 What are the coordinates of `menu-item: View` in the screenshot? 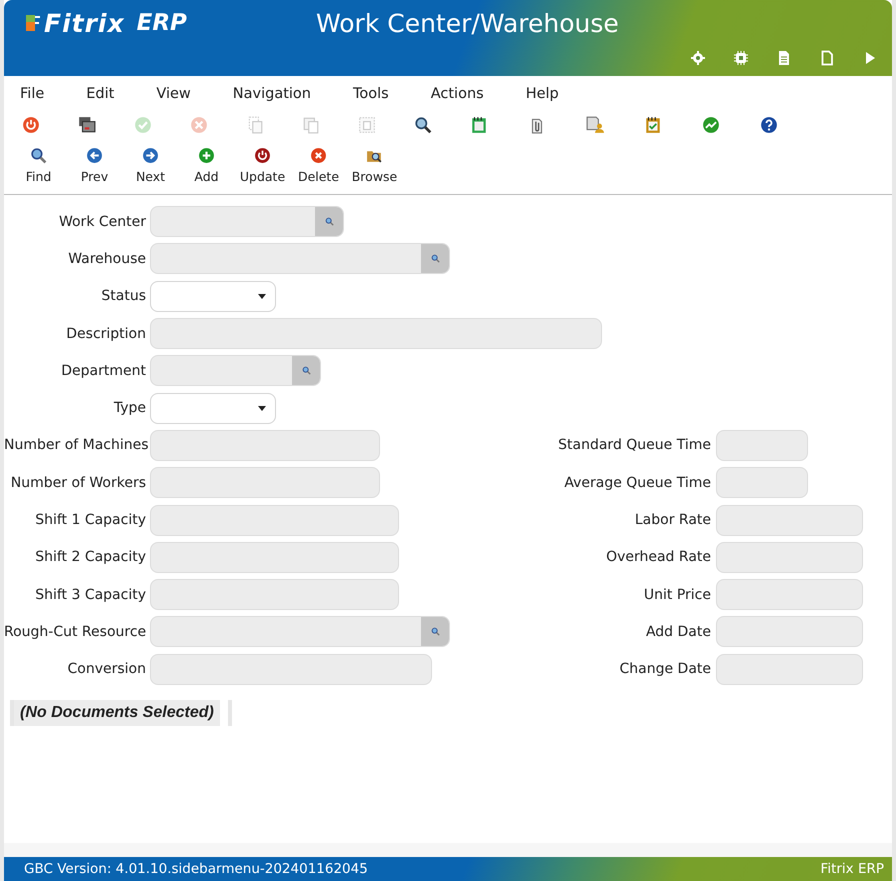 It's located at (173, 96).